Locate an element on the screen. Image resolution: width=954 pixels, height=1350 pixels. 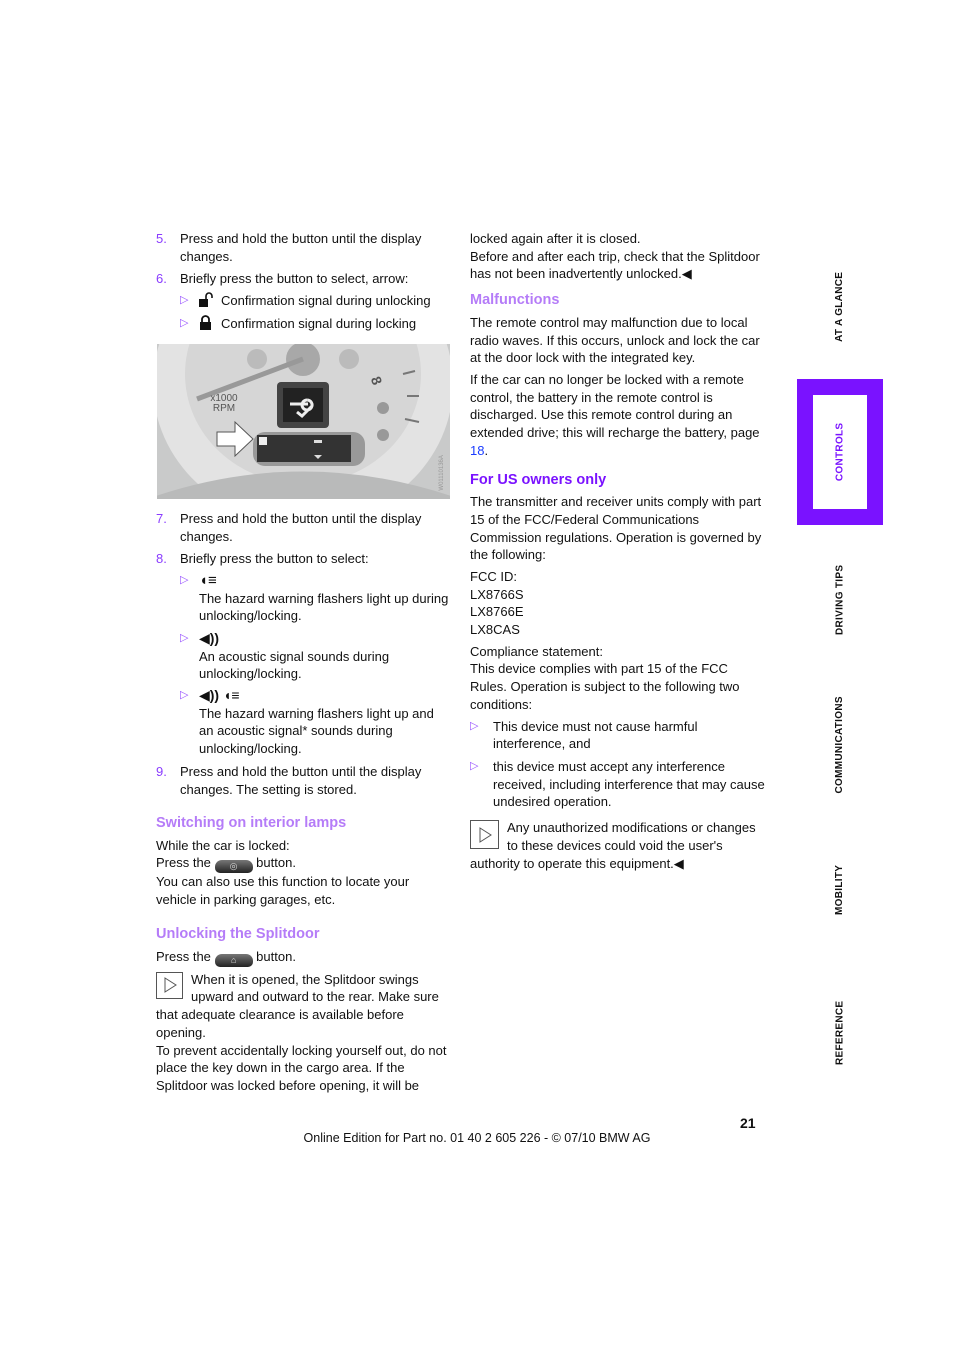
tab-driving-tips: DRIVING TIPS is located at coordinates (840, 600).